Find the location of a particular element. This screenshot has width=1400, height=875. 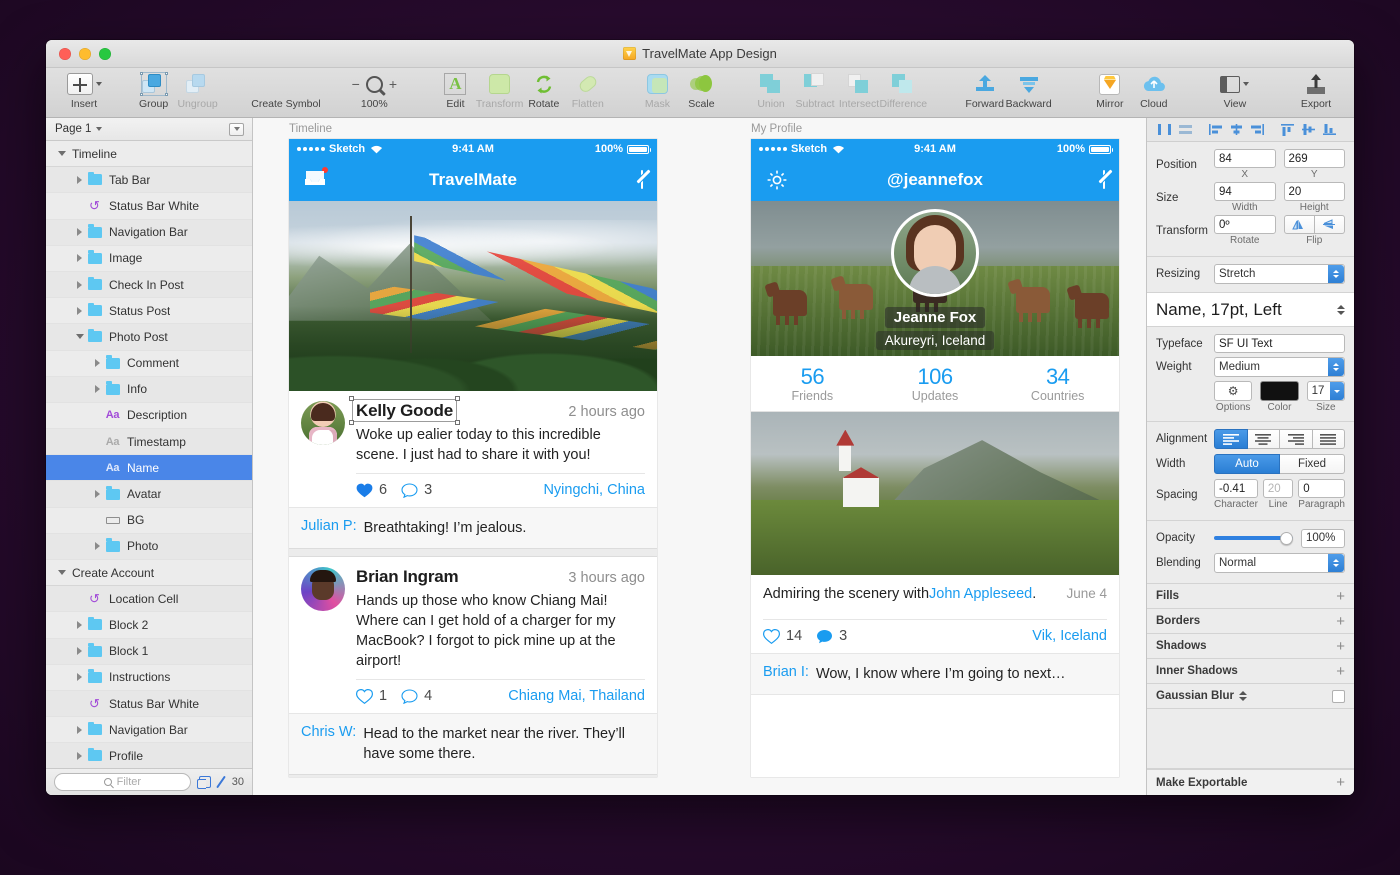

toolbar-difference: Difference is located at coordinates (903, 91).